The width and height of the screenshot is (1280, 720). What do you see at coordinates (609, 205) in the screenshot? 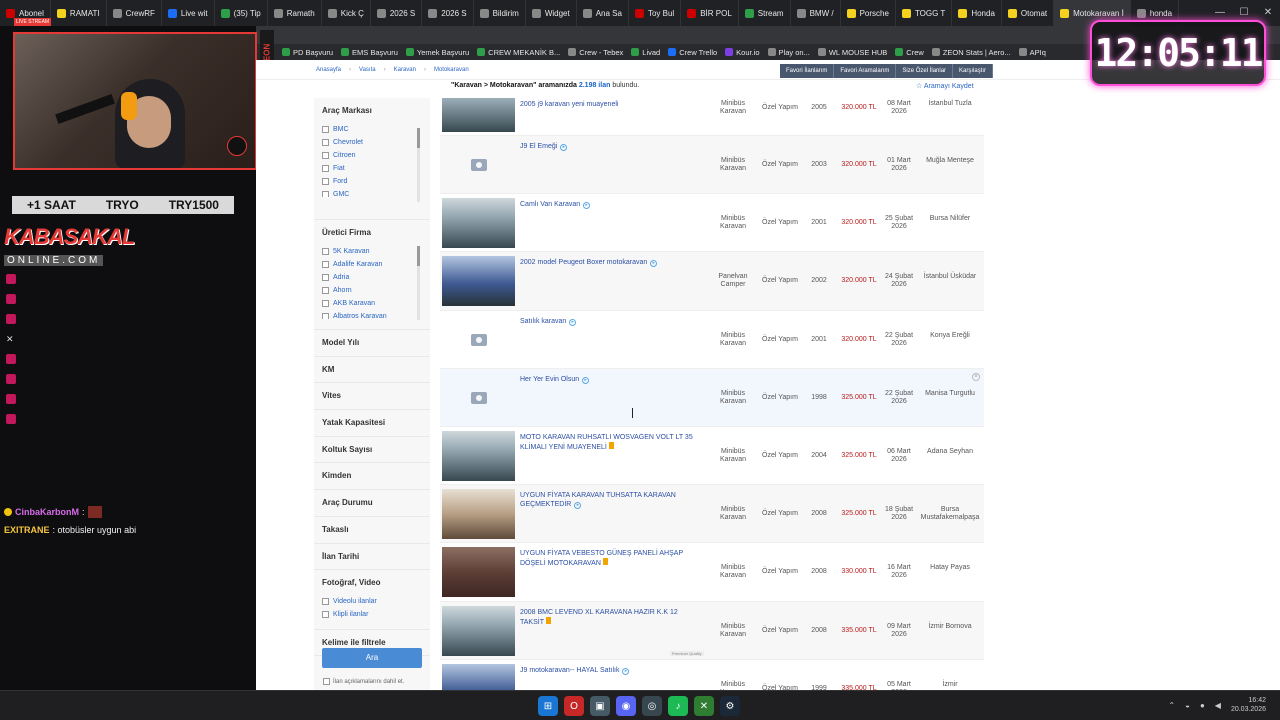
I see `listing-title: Camlı Van Karavan ▸` at bounding box center [609, 205].